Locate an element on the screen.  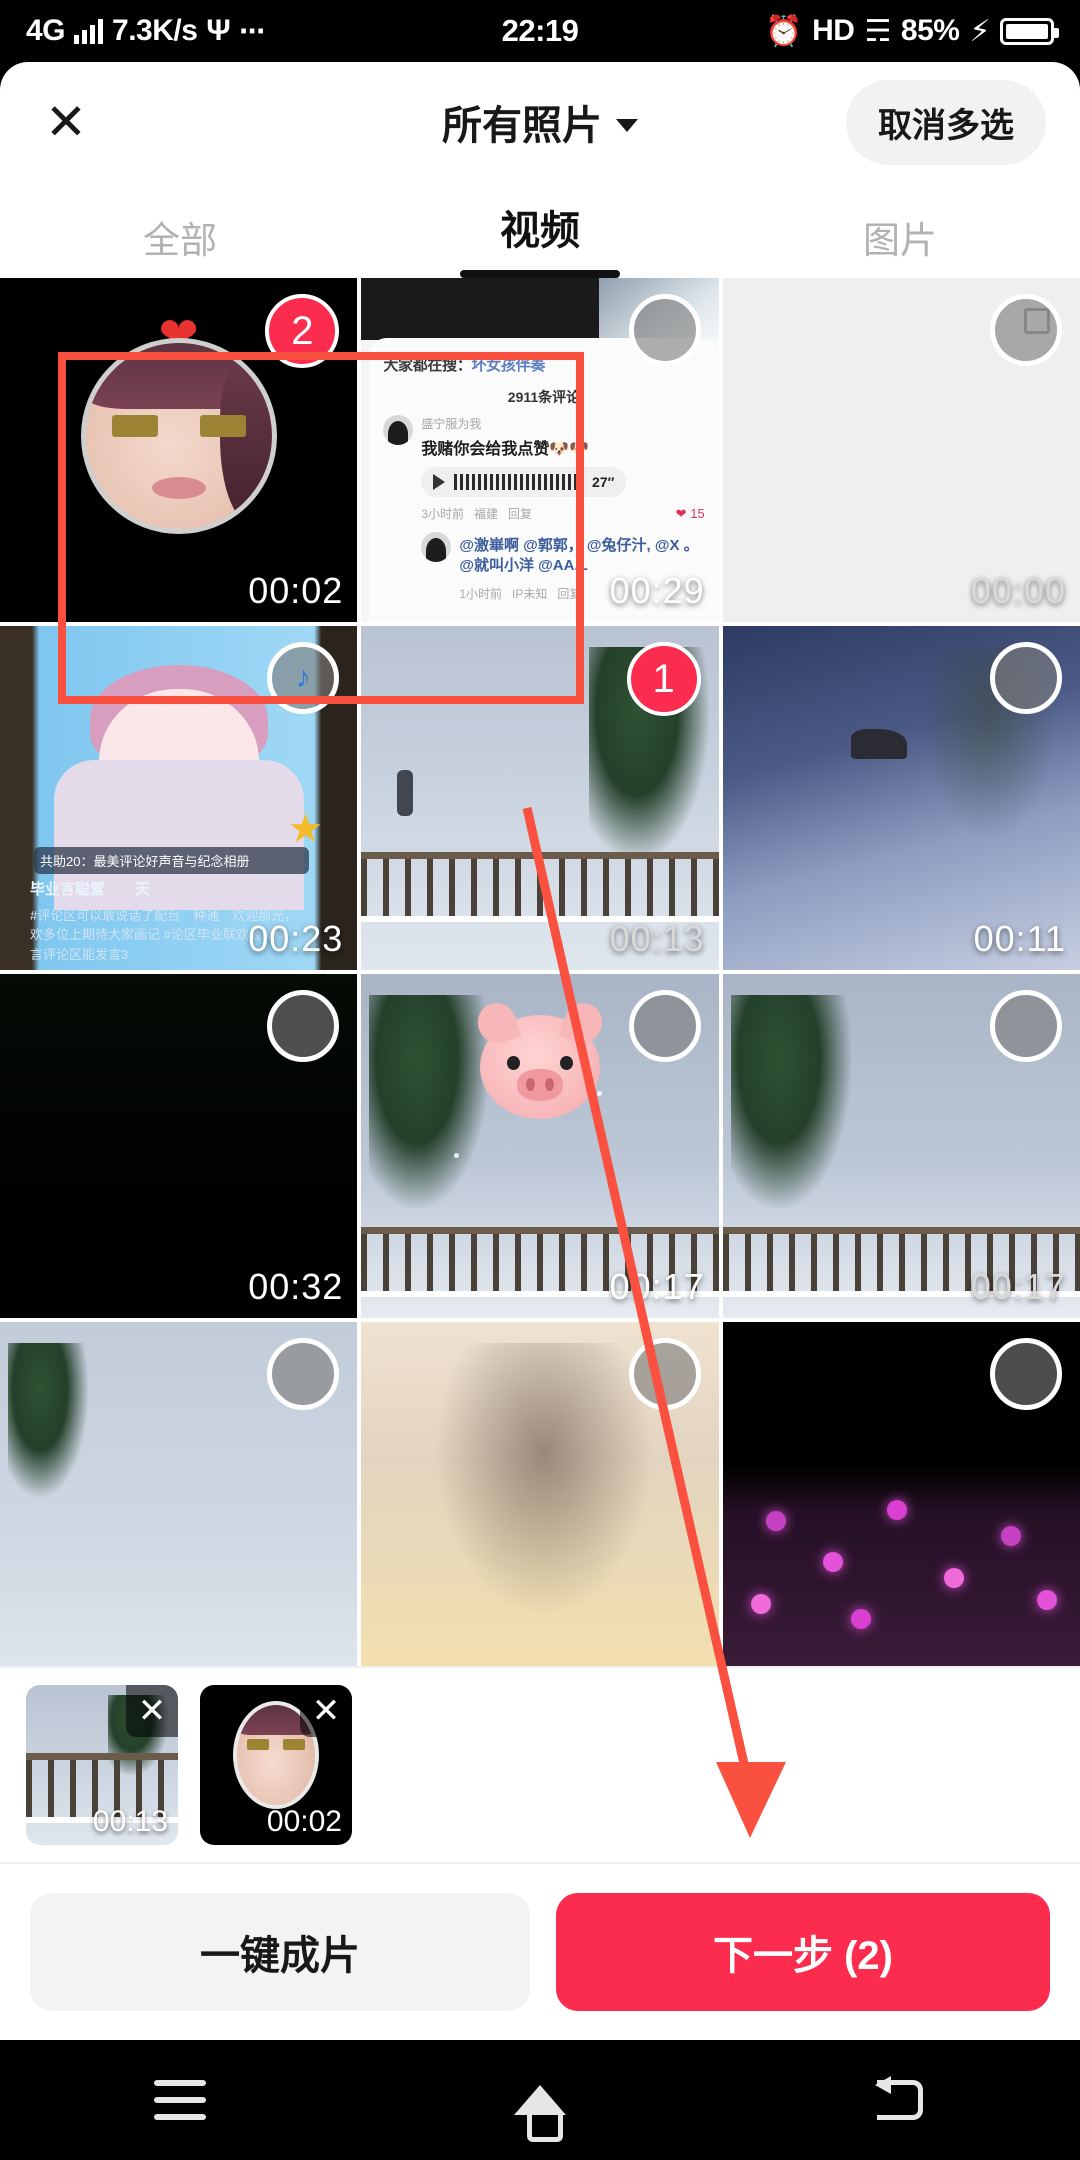
tab-video: 视频 is located at coordinates (540, 230).